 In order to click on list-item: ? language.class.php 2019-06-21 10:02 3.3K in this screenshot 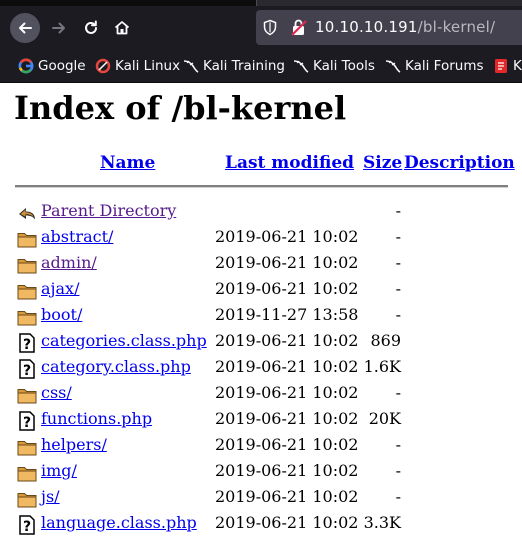, I will do `click(261, 524)`.